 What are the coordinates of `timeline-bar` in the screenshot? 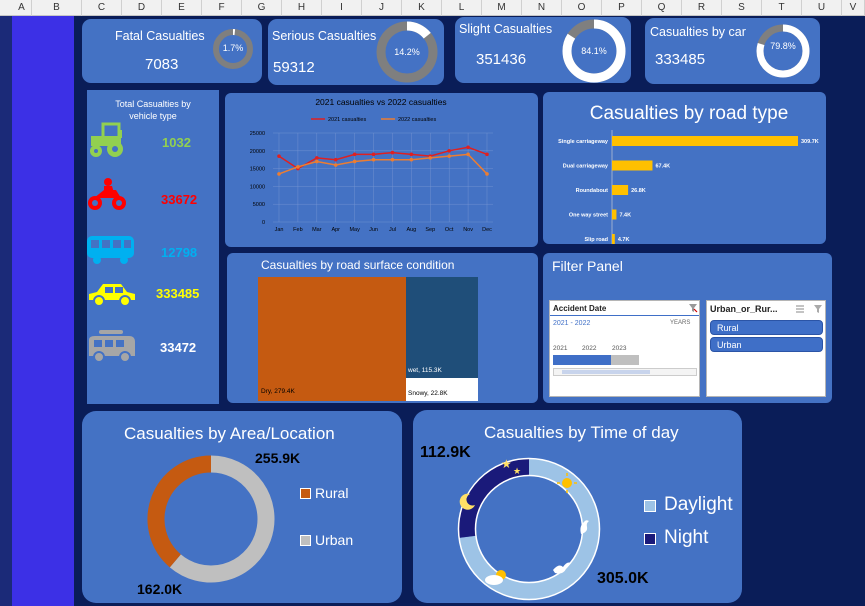 It's located at (582, 360).